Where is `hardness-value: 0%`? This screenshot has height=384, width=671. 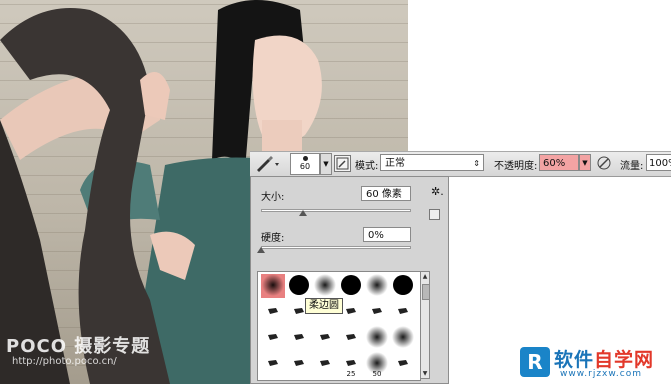 hardness-value: 0% is located at coordinates (376, 235).